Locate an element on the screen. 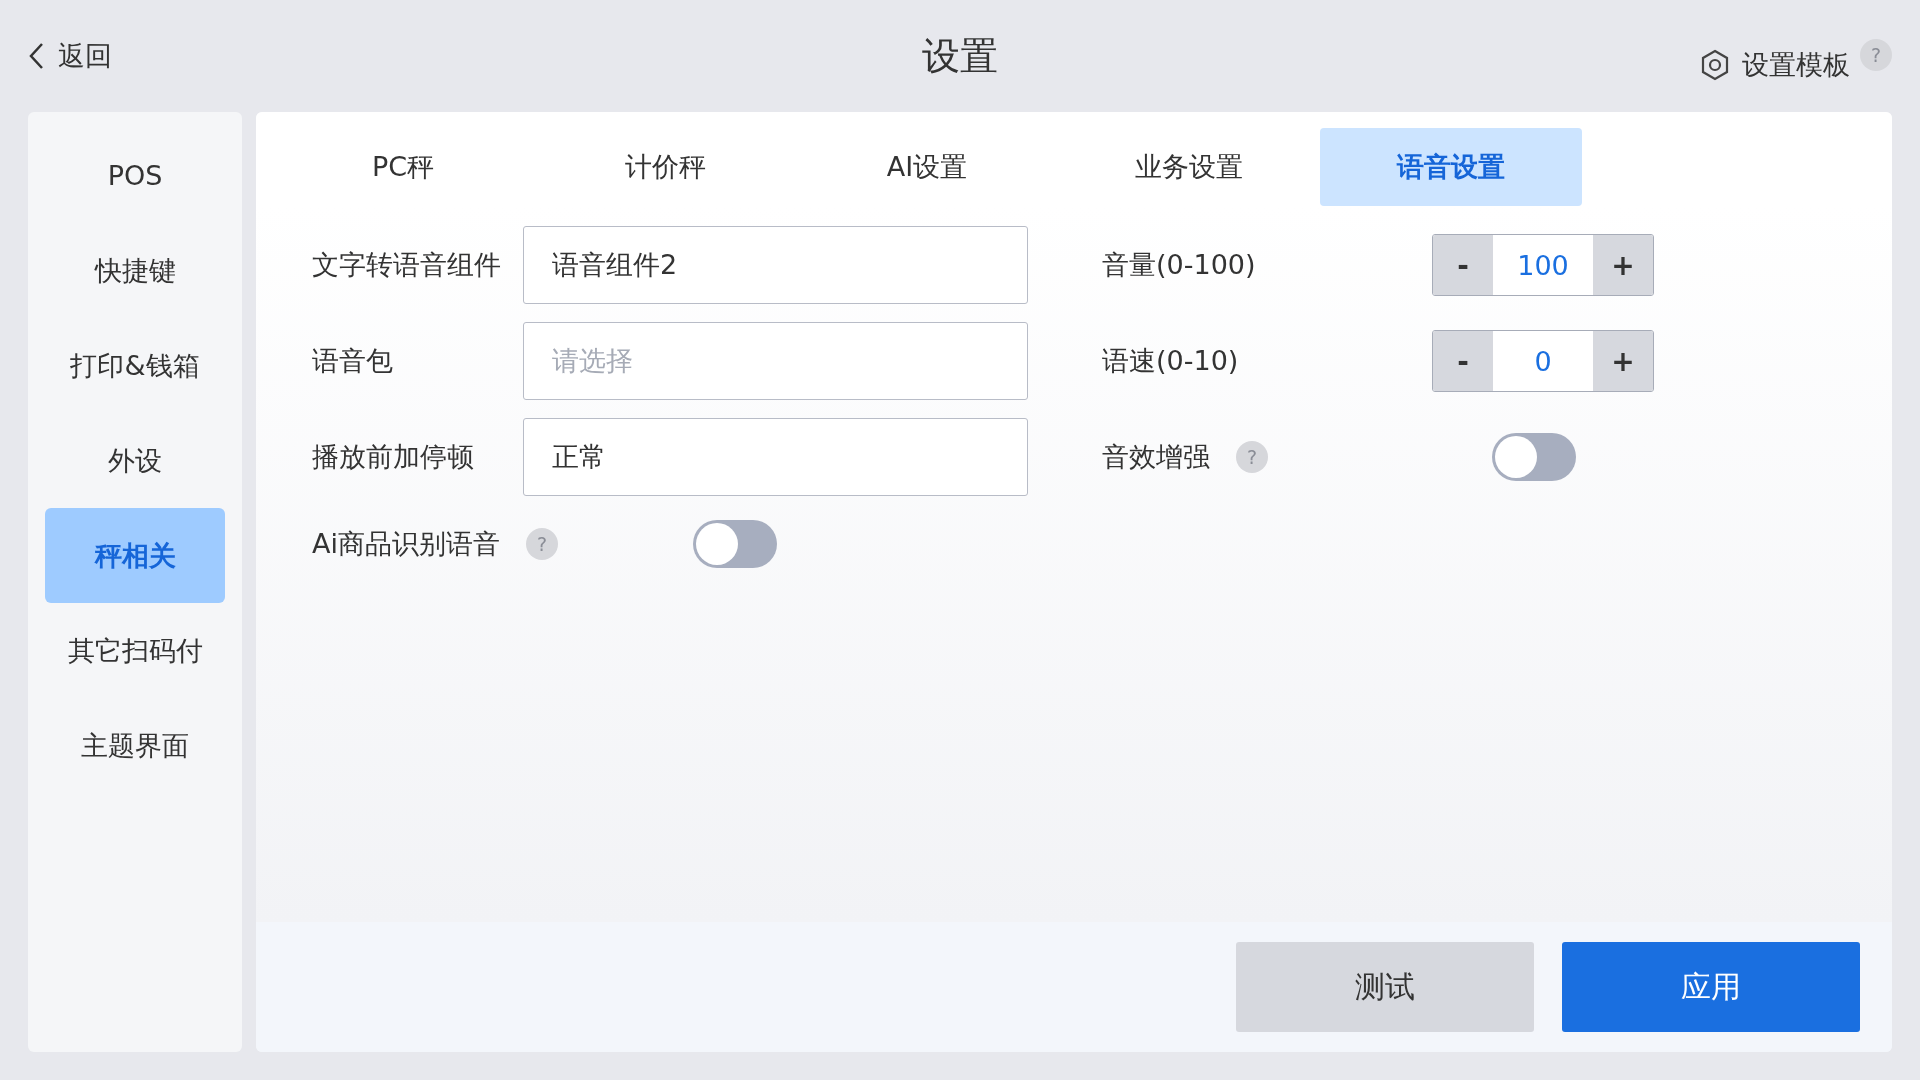 The image size is (1920, 1080). sidebar-item: 打印&钱箱 is located at coordinates (135, 365).